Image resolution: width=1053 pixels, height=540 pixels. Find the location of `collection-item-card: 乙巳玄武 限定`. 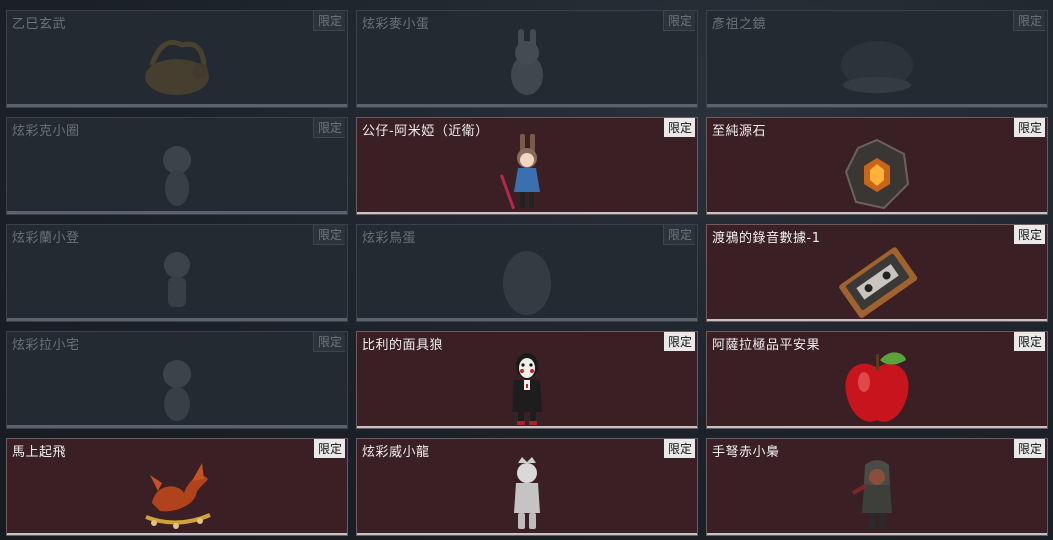

collection-item-card: 乙巳玄武 限定 is located at coordinates (177, 59).